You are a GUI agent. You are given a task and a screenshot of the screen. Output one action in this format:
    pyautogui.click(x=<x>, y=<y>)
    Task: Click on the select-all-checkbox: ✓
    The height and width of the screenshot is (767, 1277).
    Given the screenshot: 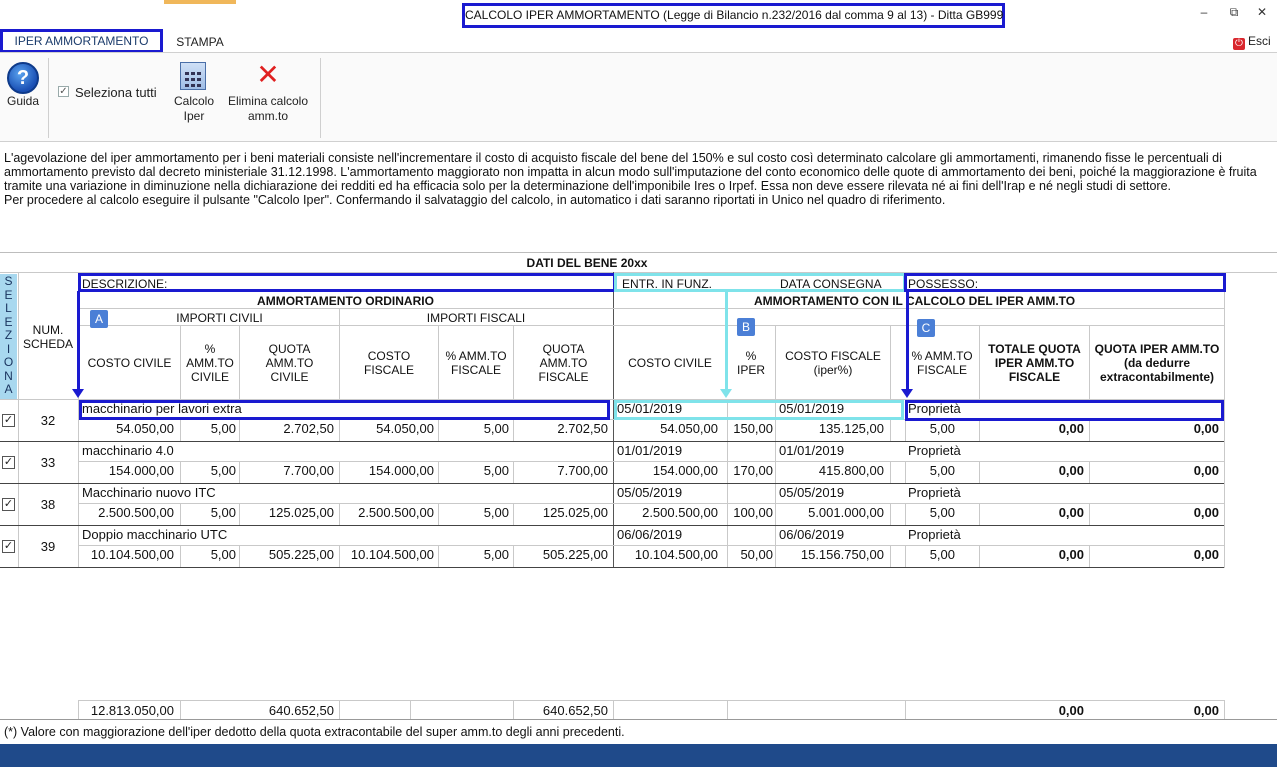 What is the action you would take?
    pyautogui.click(x=63, y=91)
    